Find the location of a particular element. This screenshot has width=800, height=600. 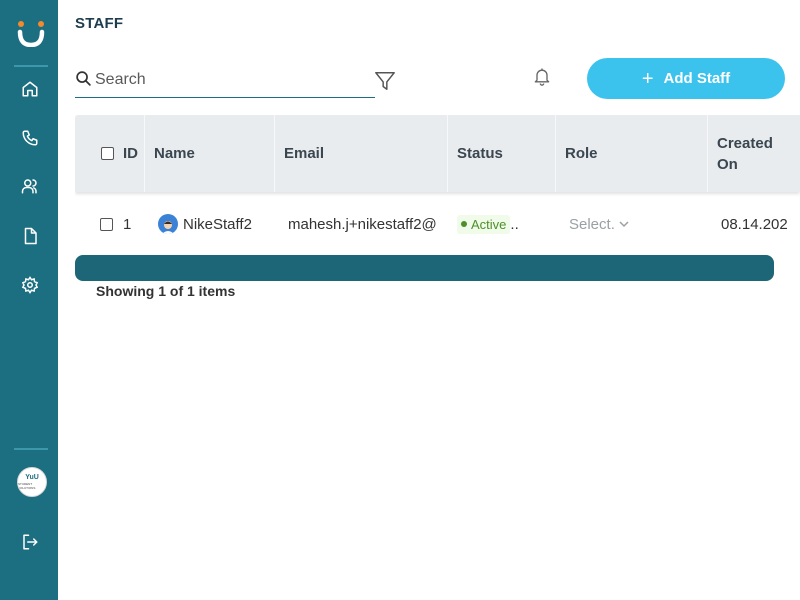

sidebar-item-documents is located at coordinates (30, 236).